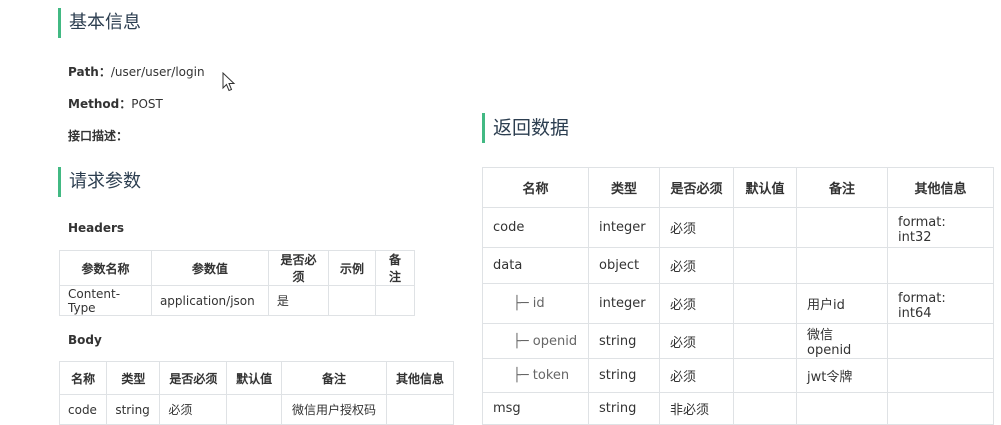 This screenshot has height=425, width=1001. Describe the element at coordinates (105, 268) in the screenshot. I see `headers-col-param-name: 参数名称` at that location.